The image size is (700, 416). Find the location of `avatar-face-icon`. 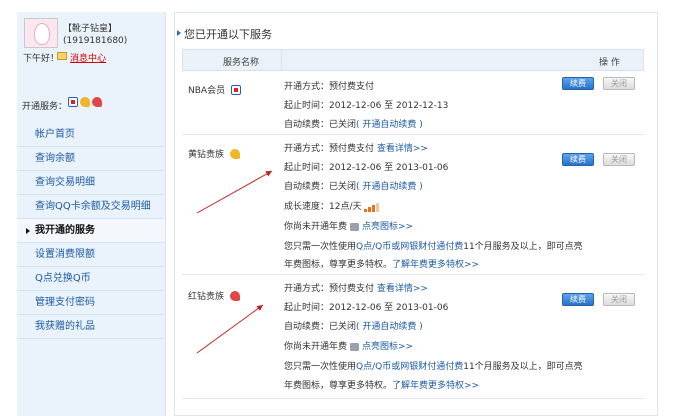

avatar-face-icon is located at coordinates (42, 34).